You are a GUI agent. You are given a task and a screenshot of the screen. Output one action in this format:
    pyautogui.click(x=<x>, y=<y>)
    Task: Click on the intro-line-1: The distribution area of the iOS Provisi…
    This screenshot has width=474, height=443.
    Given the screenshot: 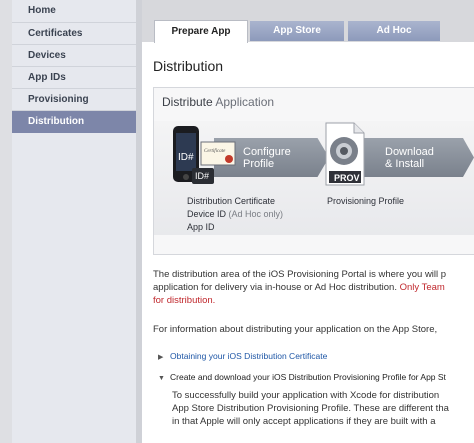 What is the action you would take?
    pyautogui.click(x=300, y=274)
    